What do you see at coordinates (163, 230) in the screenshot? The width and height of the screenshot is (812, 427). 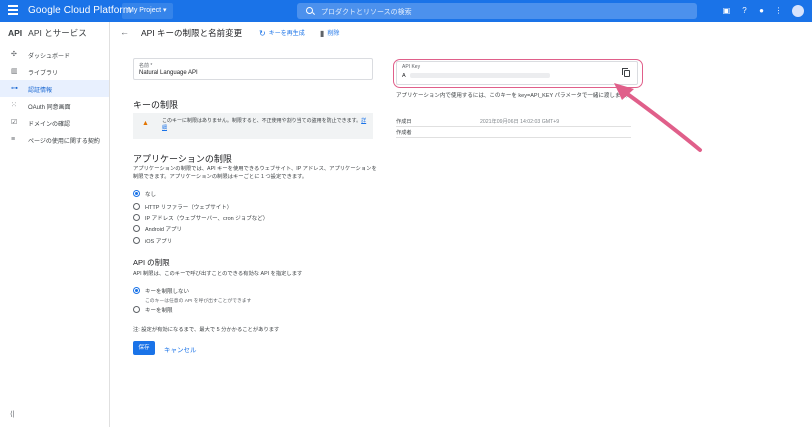 I see `radio-label: Android アプリ` at bounding box center [163, 230].